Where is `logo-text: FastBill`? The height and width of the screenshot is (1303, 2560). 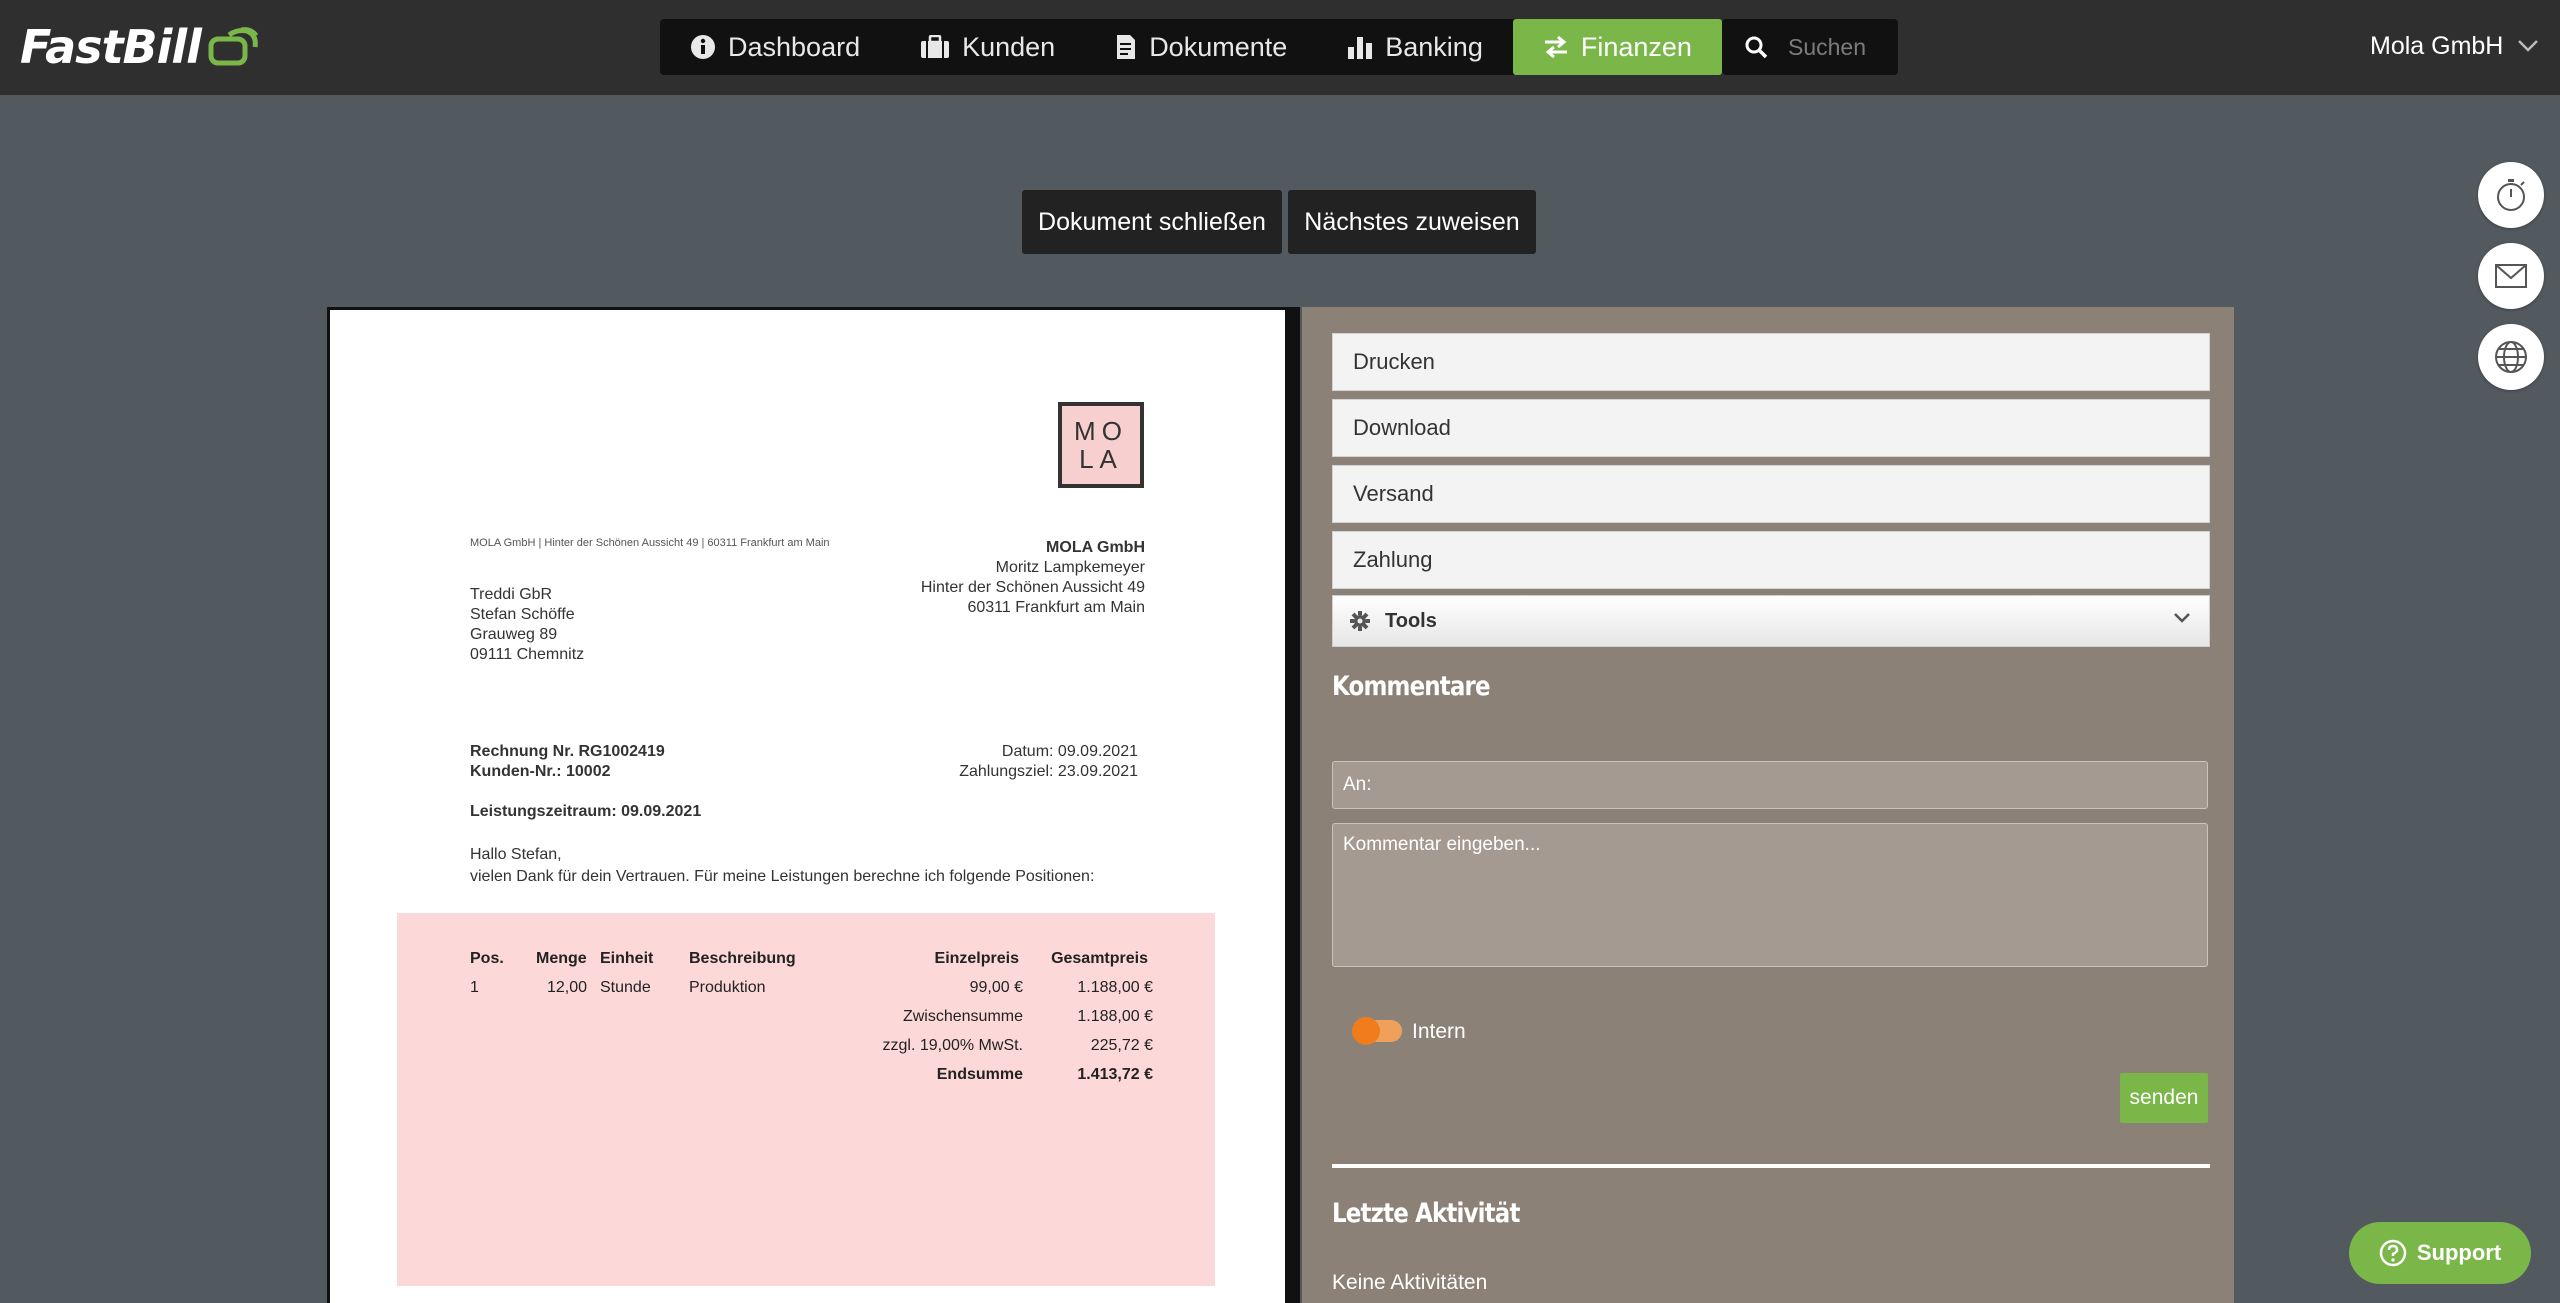
logo-text: FastBill is located at coordinates (111, 47).